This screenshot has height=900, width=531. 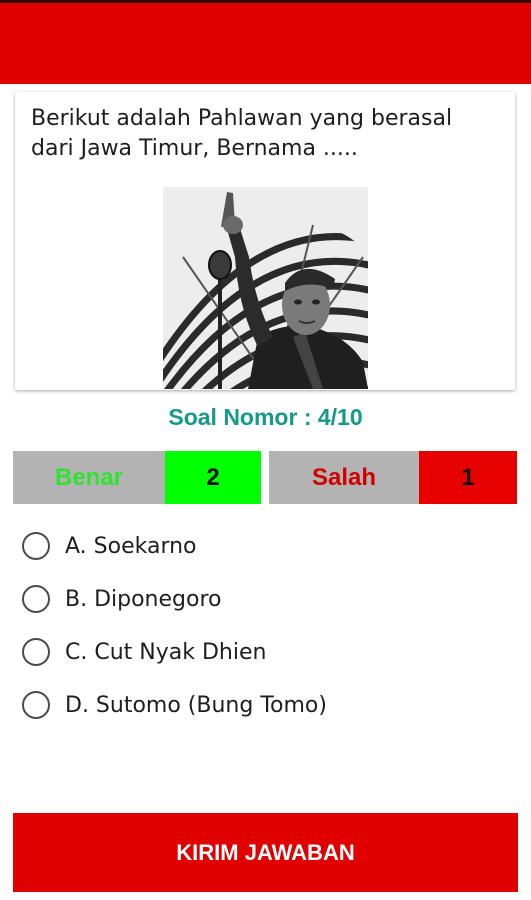 What do you see at coordinates (166, 652) in the screenshot?
I see `answer-option-label: C. Cut Nyak Dhien` at bounding box center [166, 652].